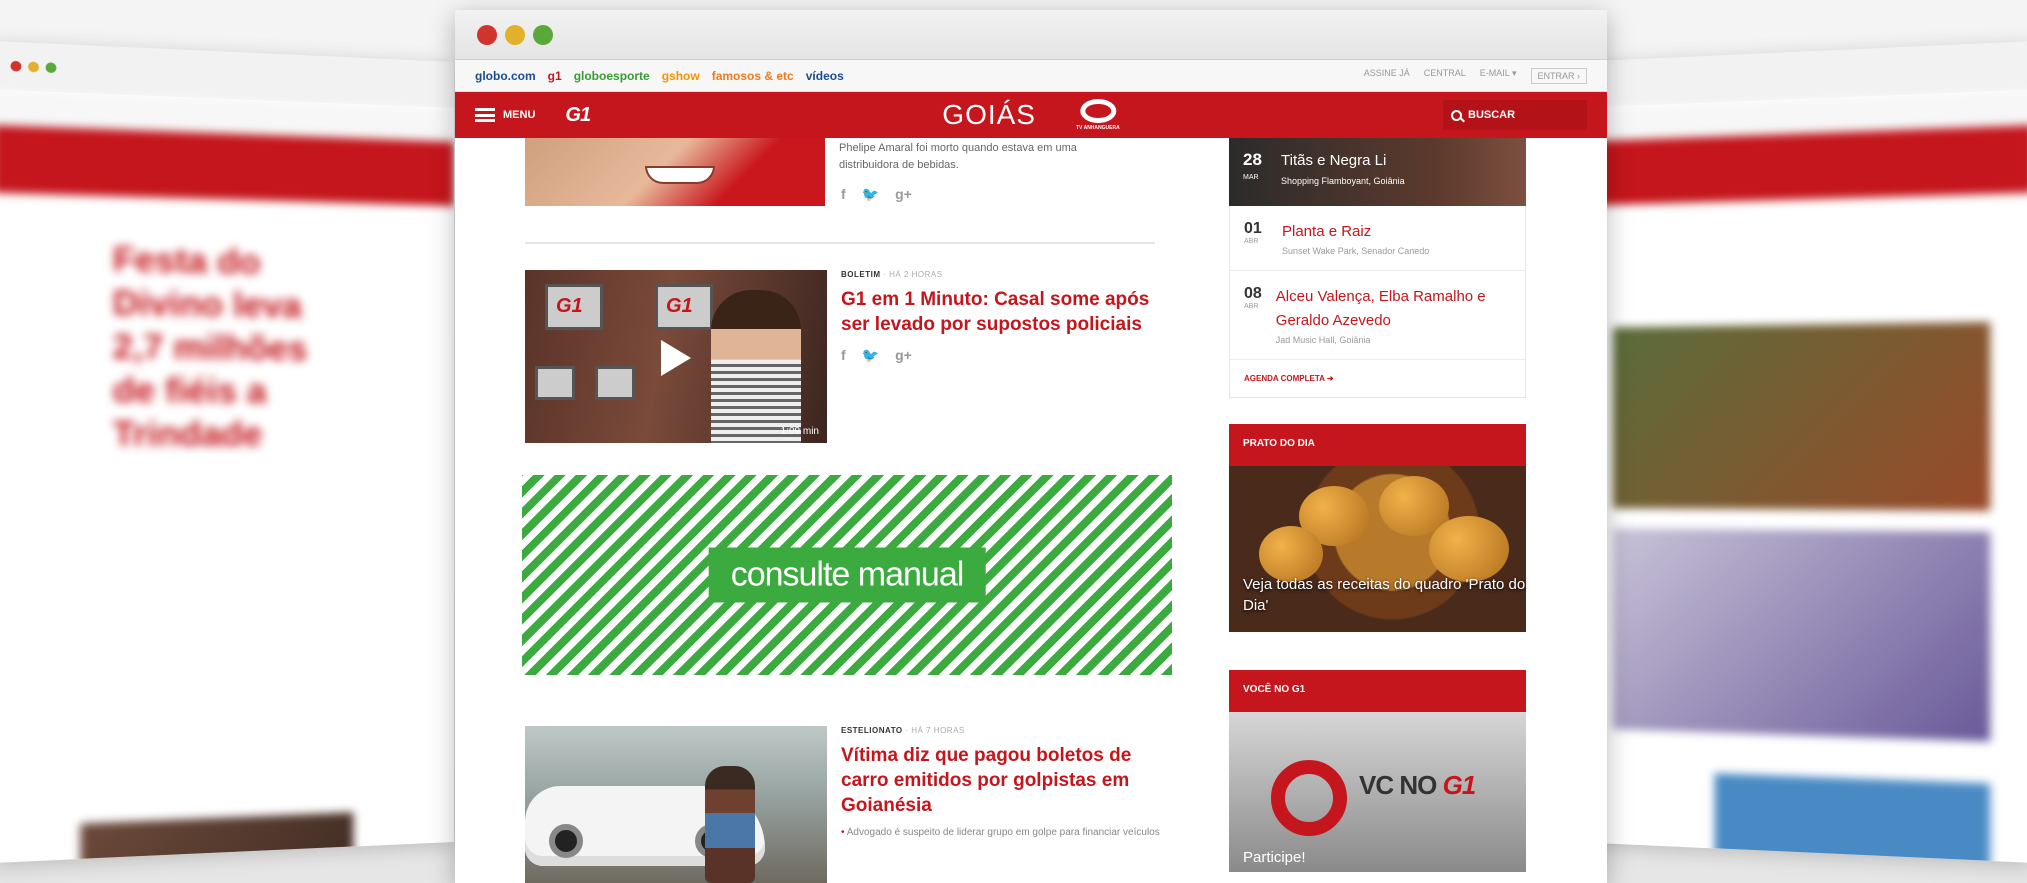  I want to click on smile-photo, so click(680, 175).